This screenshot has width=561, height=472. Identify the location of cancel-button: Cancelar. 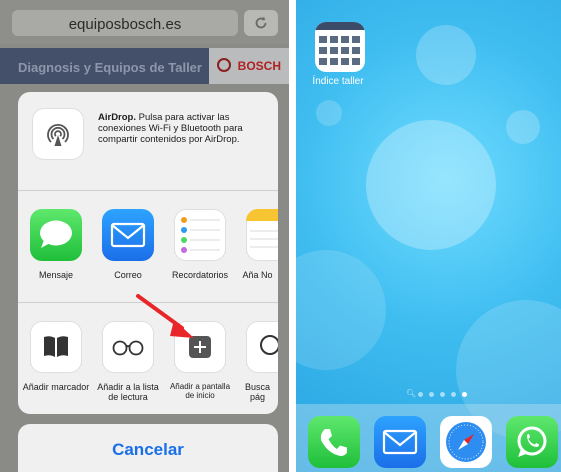
(148, 448).